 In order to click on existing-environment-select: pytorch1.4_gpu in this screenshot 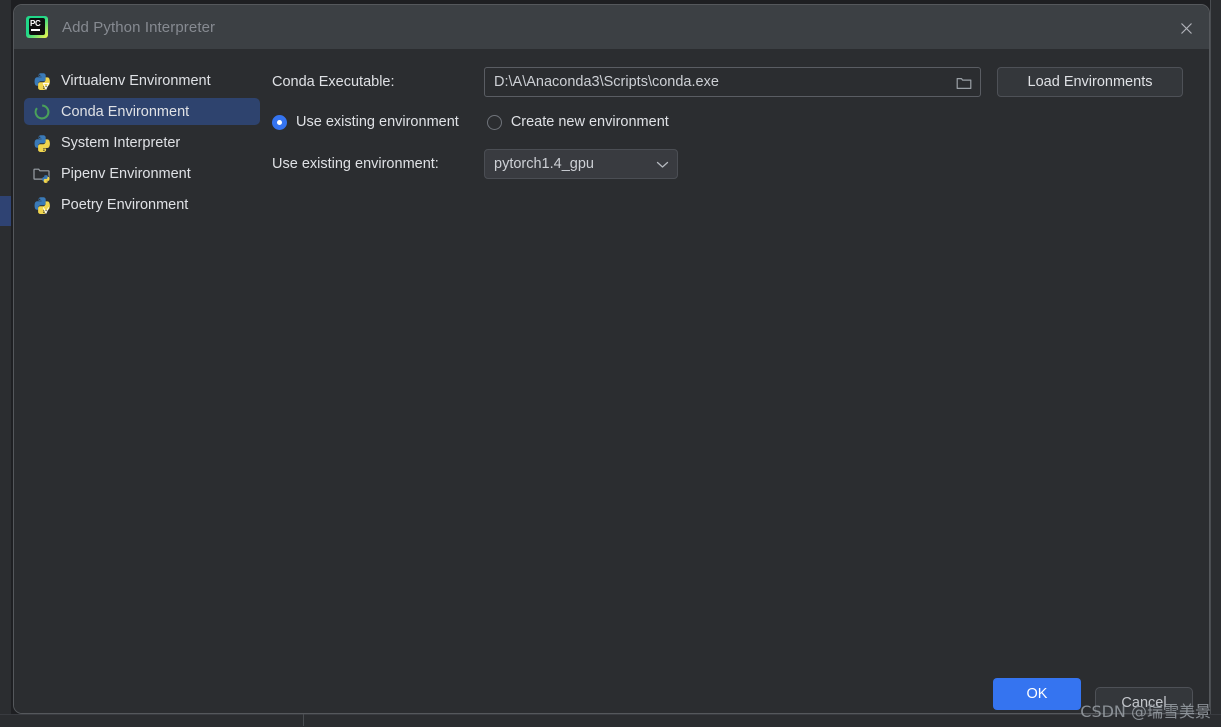, I will do `click(581, 164)`.